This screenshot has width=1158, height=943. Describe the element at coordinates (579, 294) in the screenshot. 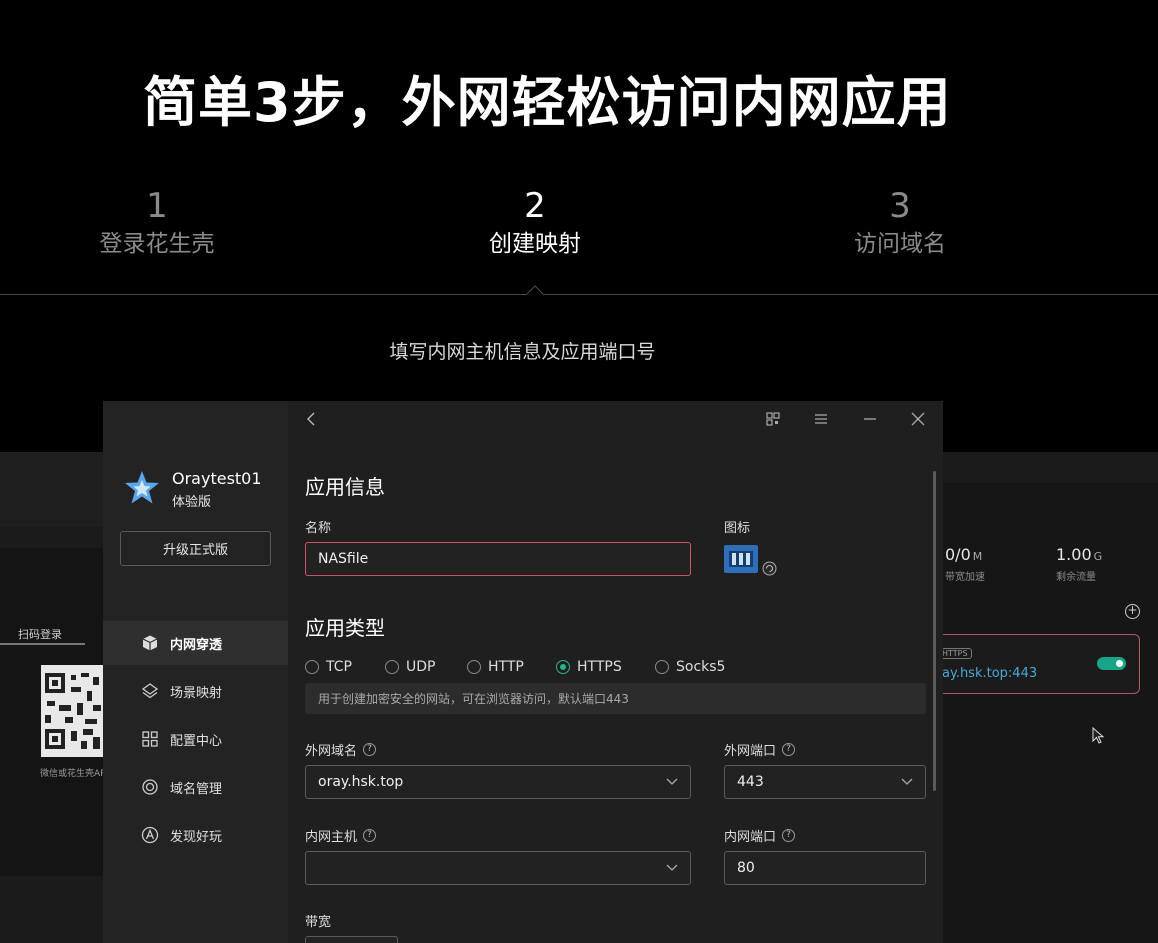

I see `steps-divider` at that location.